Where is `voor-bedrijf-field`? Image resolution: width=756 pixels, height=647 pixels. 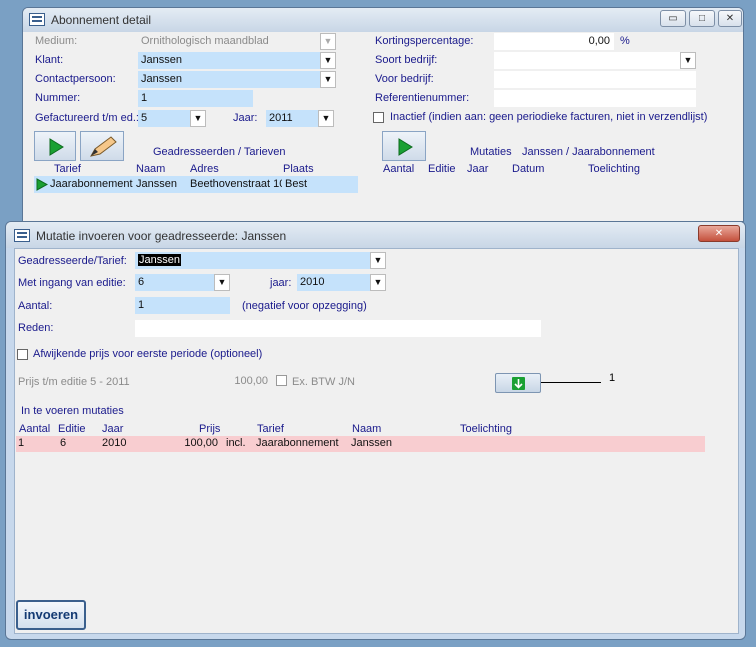
voor-bedrijf-field is located at coordinates (595, 79).